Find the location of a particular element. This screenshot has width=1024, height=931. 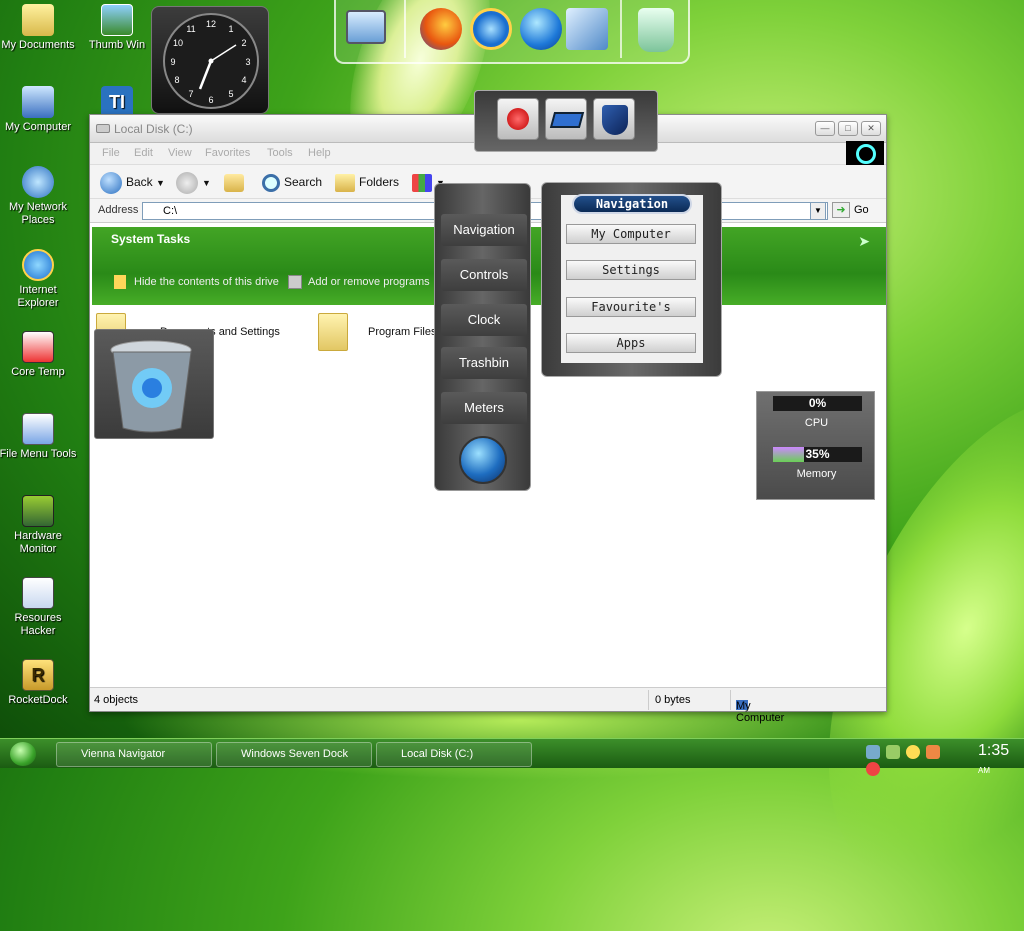

menu-file: File is located at coordinates (111, 153).